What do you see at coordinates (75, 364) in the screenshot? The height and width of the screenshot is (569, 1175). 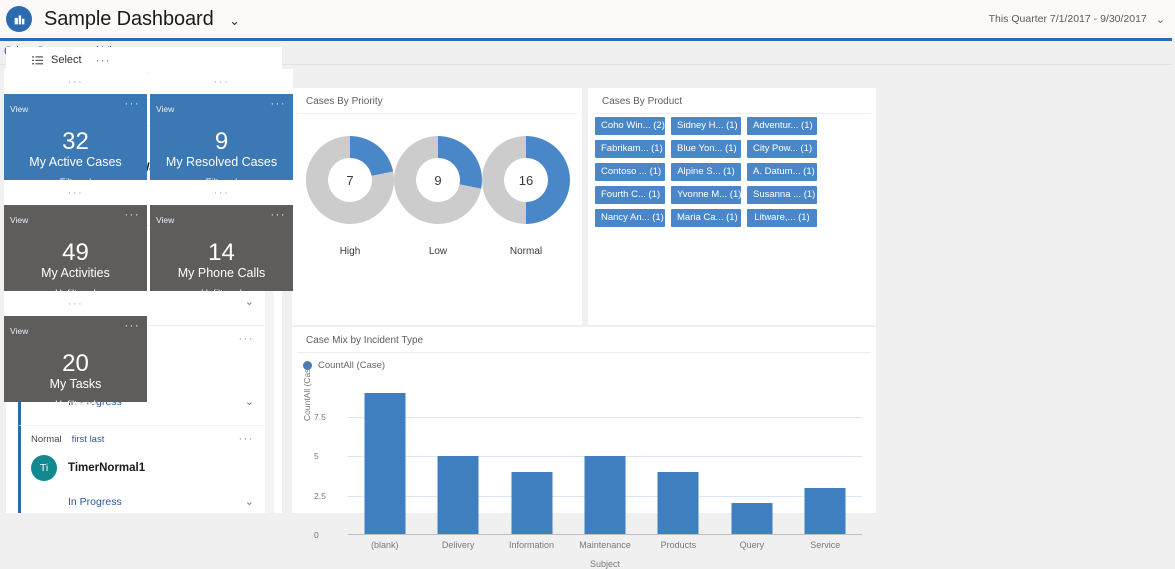 I see `tile-count: 20` at bounding box center [75, 364].